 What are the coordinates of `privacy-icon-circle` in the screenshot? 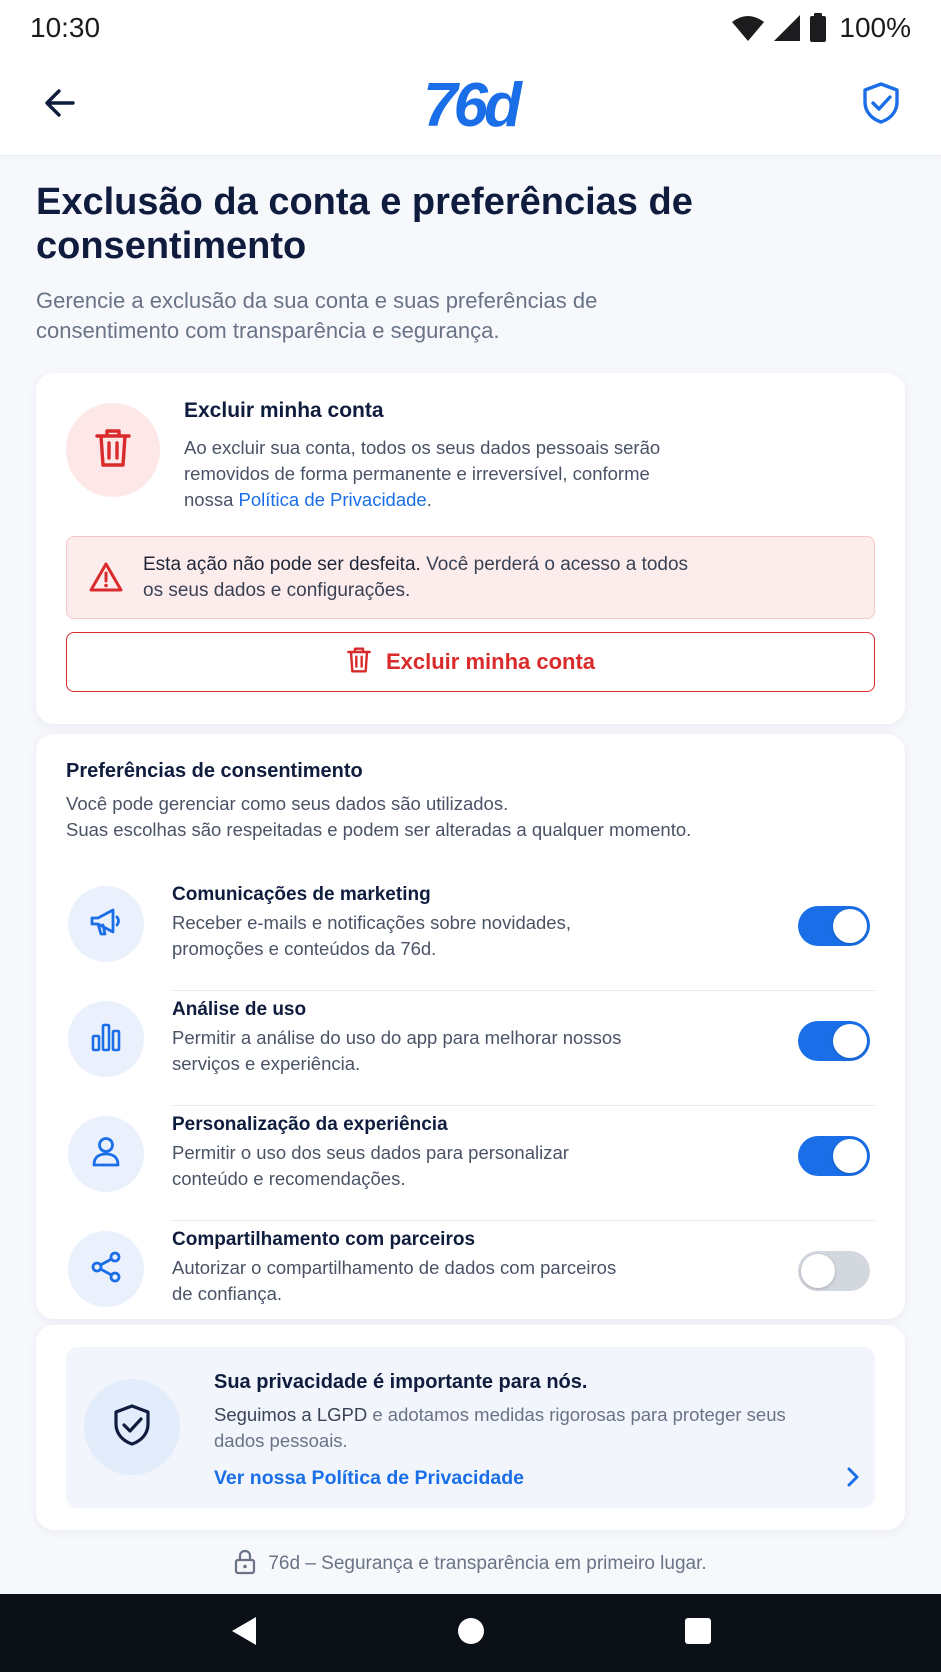 It's located at (132, 1427).